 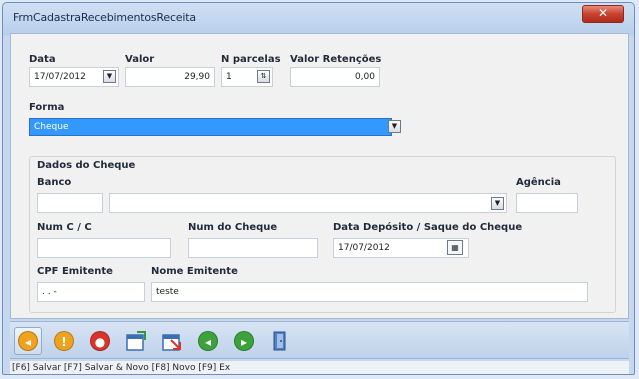 I want to click on banco-dropdown-icon: ▼, so click(x=497, y=203).